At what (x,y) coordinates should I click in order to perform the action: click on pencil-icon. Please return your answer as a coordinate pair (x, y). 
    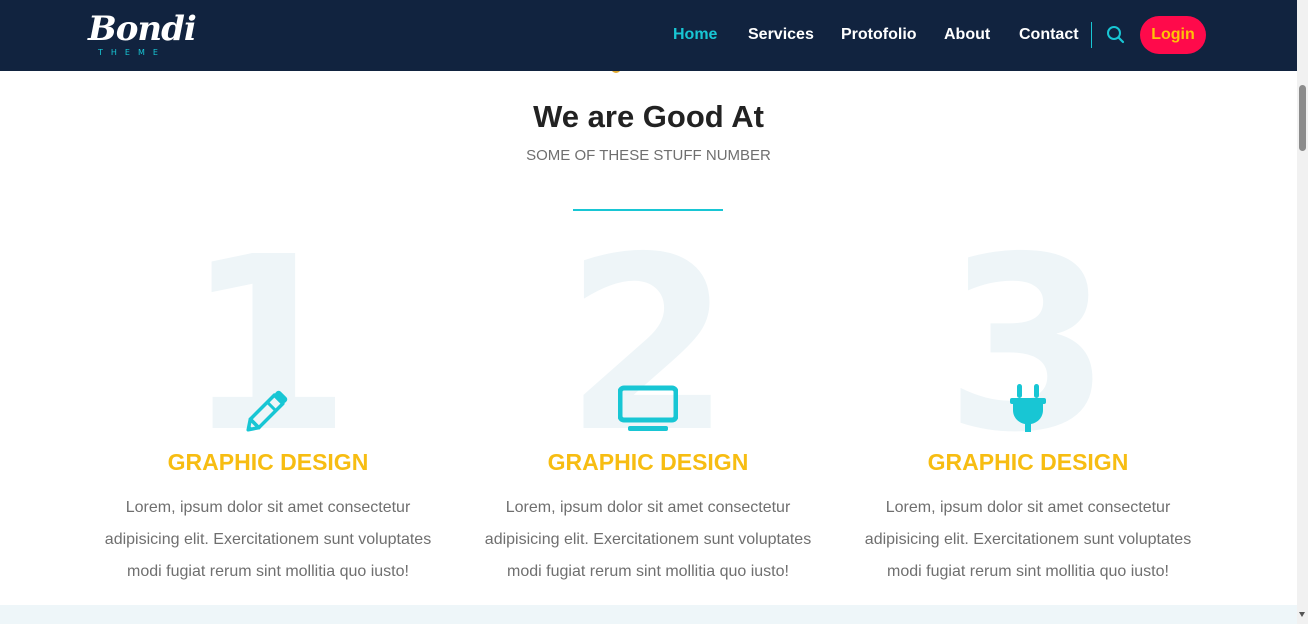
    Looking at the image, I should click on (268, 410).